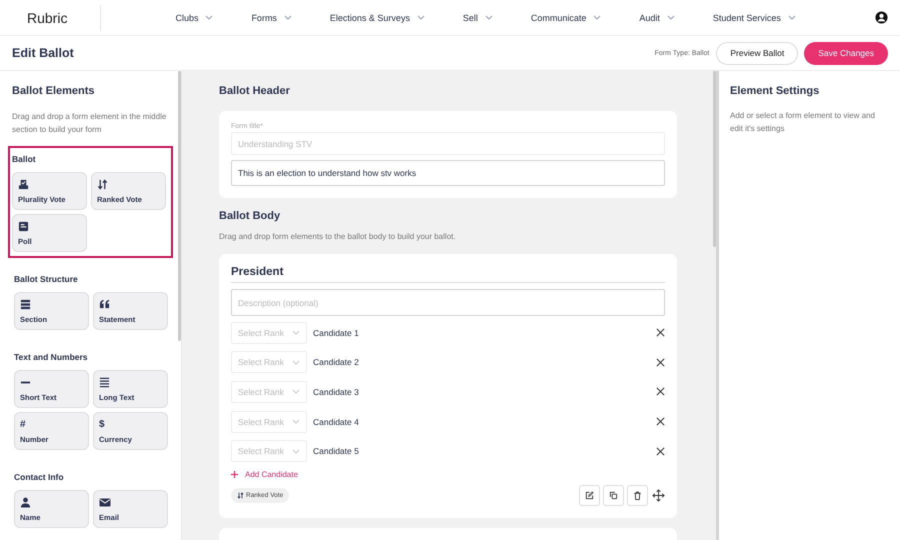  What do you see at coordinates (46, 279) in the screenshot?
I see `group-title: Ballot Structure` at bounding box center [46, 279].